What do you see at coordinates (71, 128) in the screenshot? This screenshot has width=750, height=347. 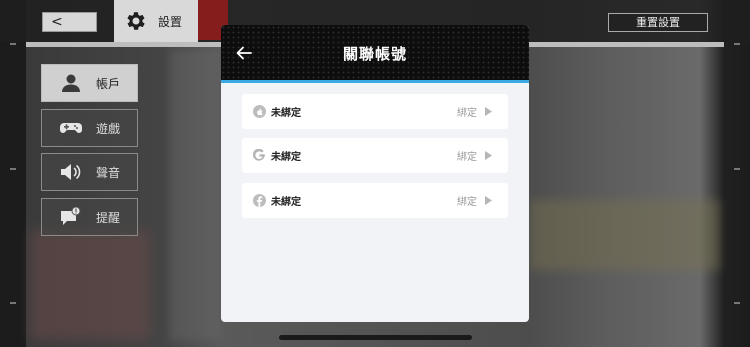 I see `gamepad-icon` at bounding box center [71, 128].